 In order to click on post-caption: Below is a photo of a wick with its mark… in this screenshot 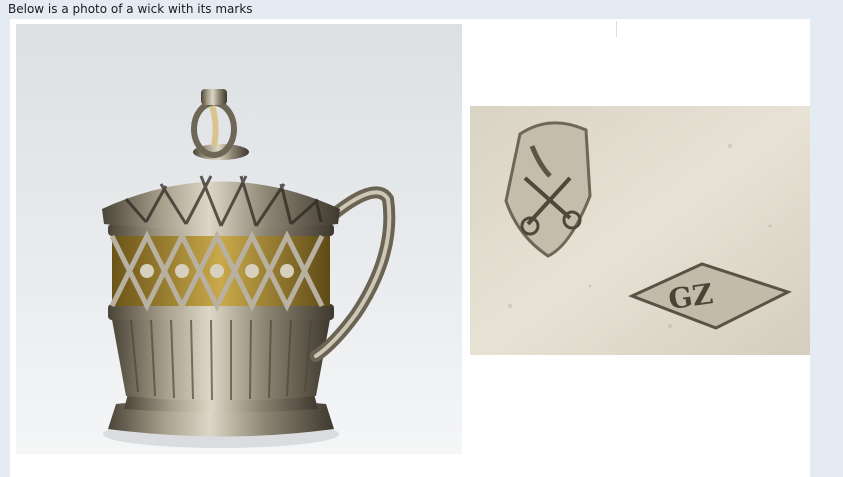, I will do `click(130, 9)`.